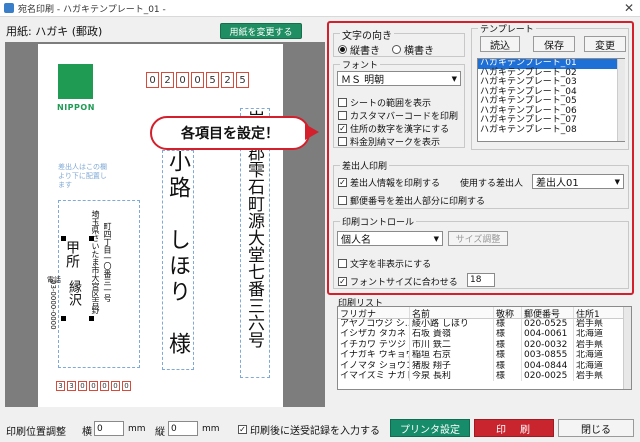 The height and width of the screenshot is (442, 640). Describe the element at coordinates (599, 312) in the screenshot. I see `column-header: 住所1` at that location.